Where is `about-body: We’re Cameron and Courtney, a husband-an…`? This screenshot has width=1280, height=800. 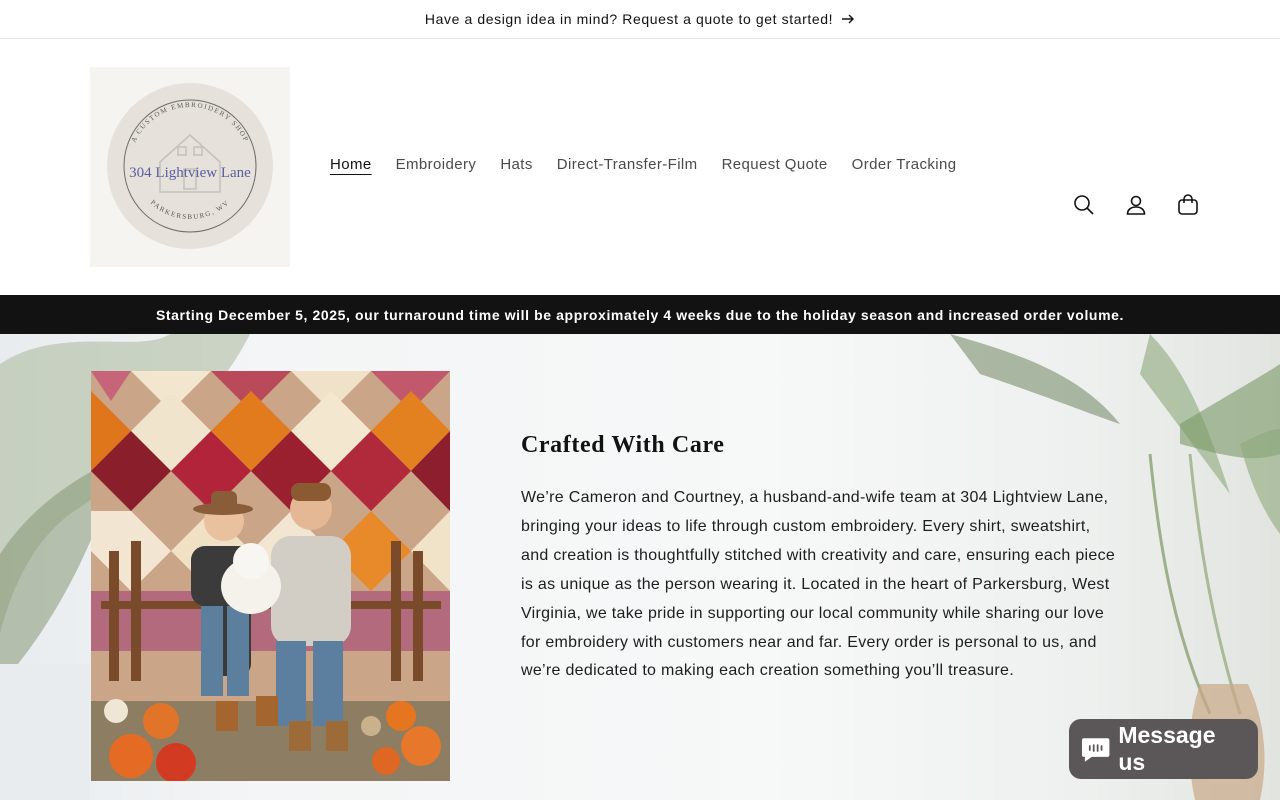
about-body: We’re Cameron and Courtney, a husband-an… is located at coordinates (818, 584).